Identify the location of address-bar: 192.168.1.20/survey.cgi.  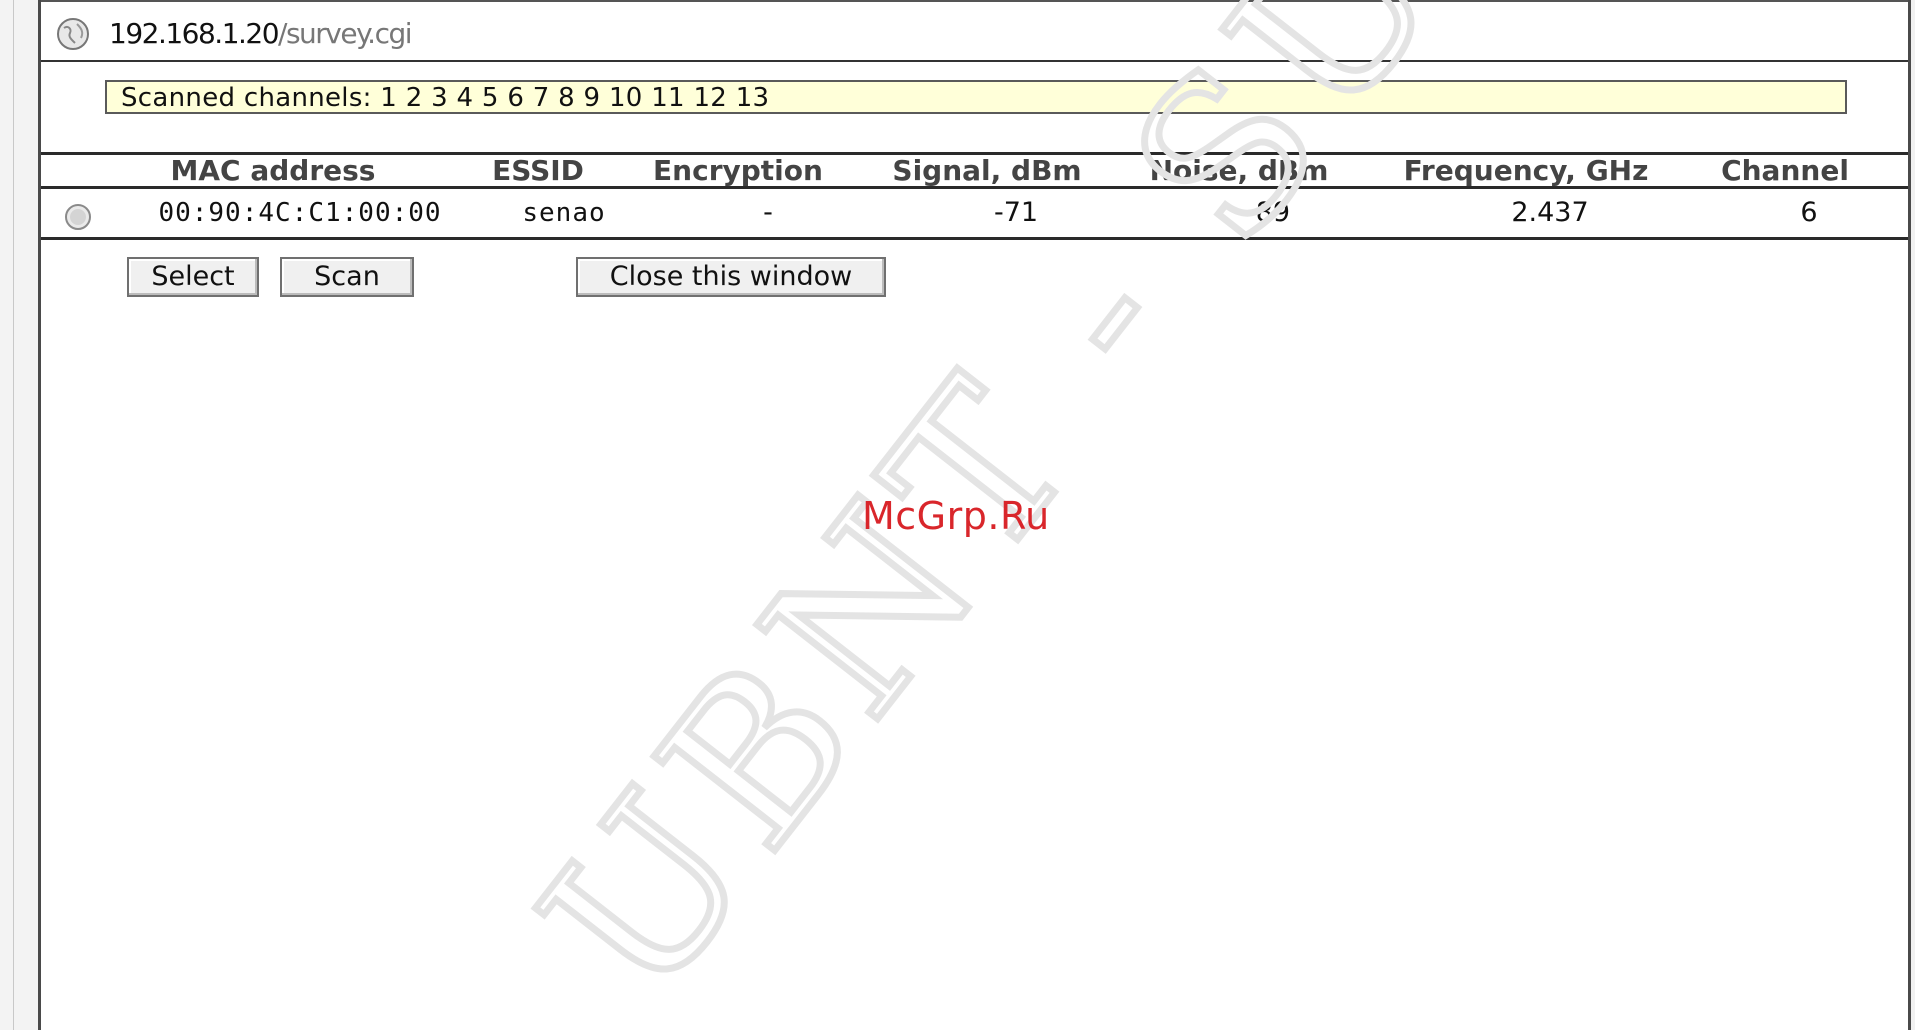
(974, 31).